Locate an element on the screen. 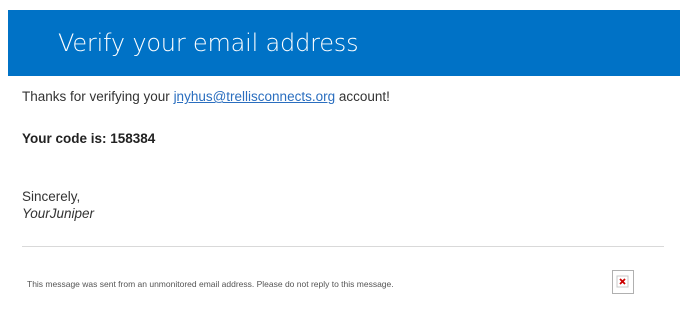 This screenshot has height=316, width=680. email-title: Verify your email address is located at coordinates (208, 43).